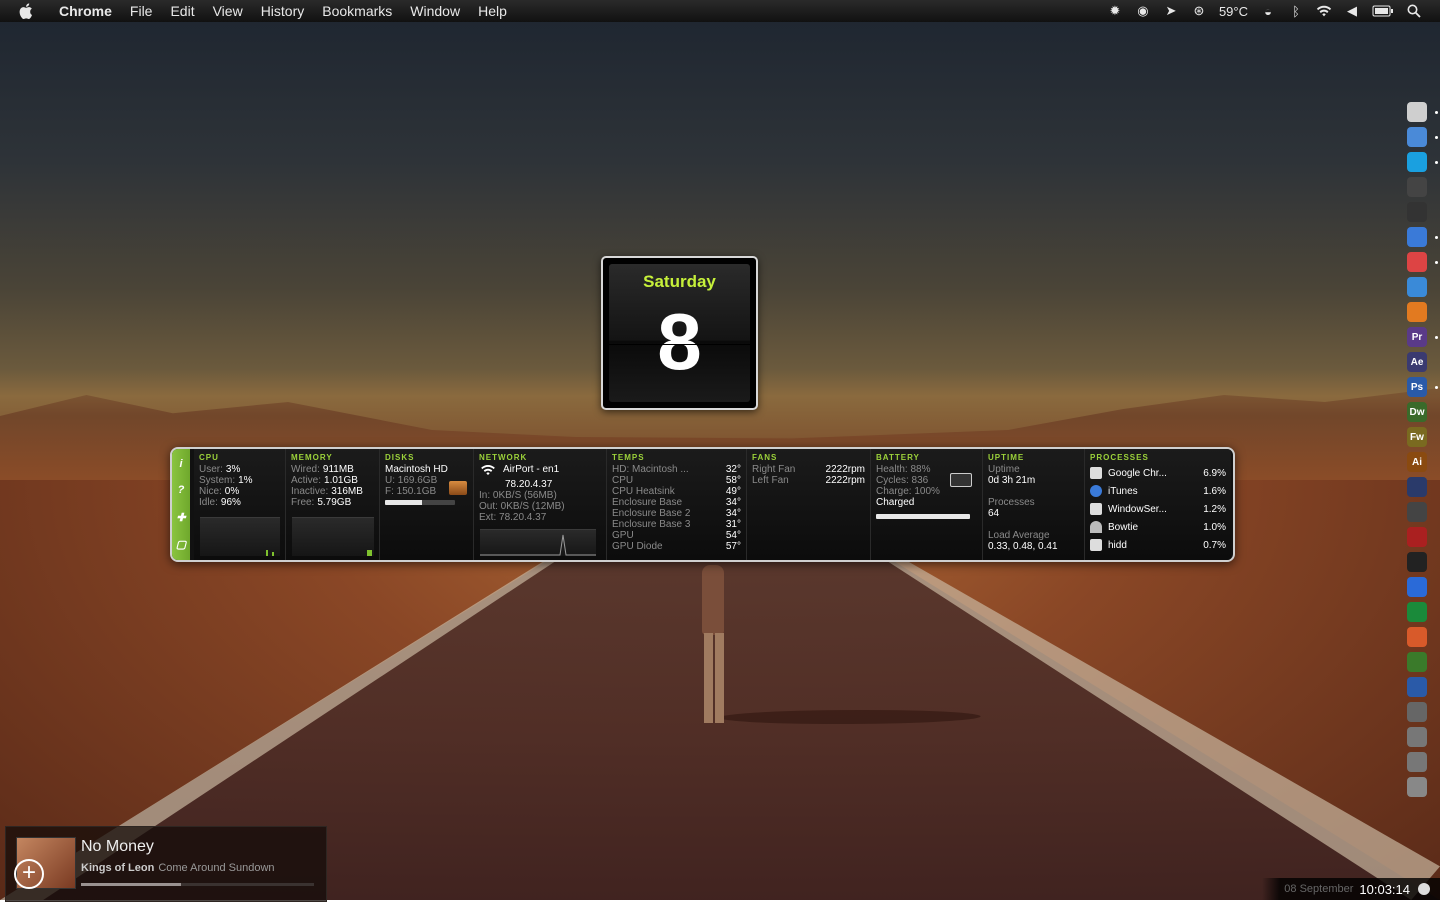 Image resolution: width=1440 pixels, height=902 pixels. I want to click on system-preferences-icon, so click(1417, 712).